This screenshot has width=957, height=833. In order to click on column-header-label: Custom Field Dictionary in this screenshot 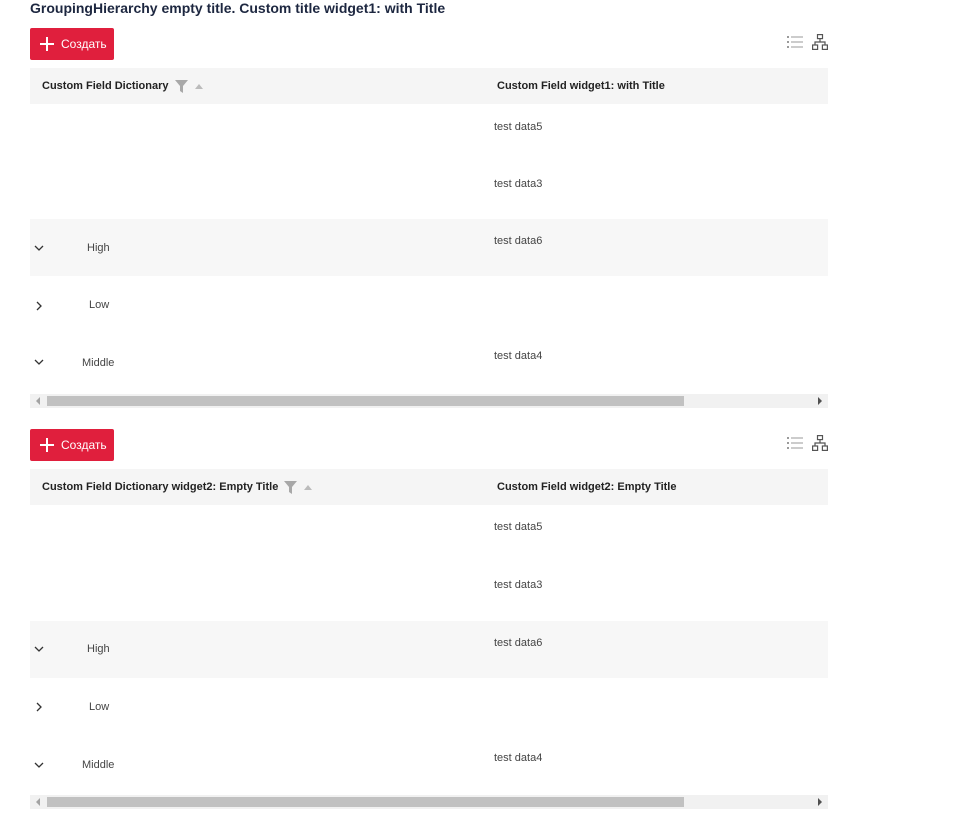, I will do `click(105, 86)`.